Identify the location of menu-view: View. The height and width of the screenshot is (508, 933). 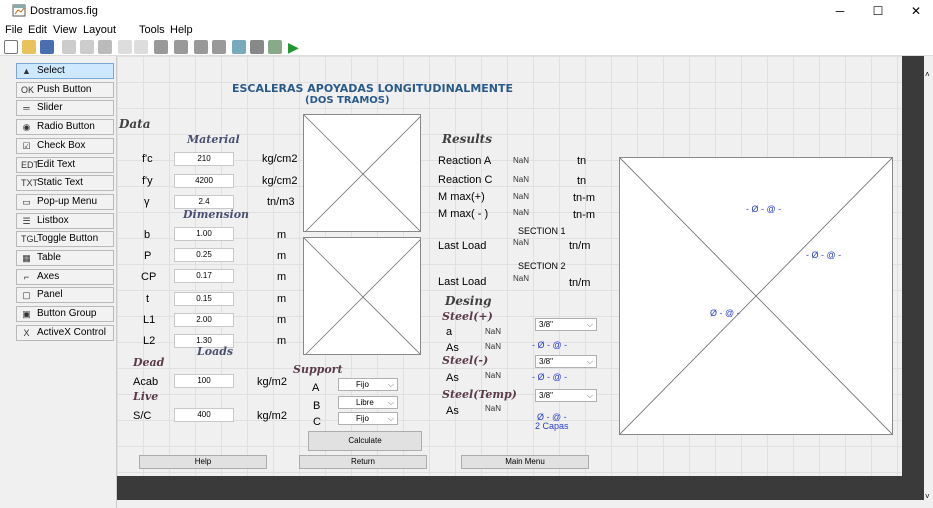
(65, 30).